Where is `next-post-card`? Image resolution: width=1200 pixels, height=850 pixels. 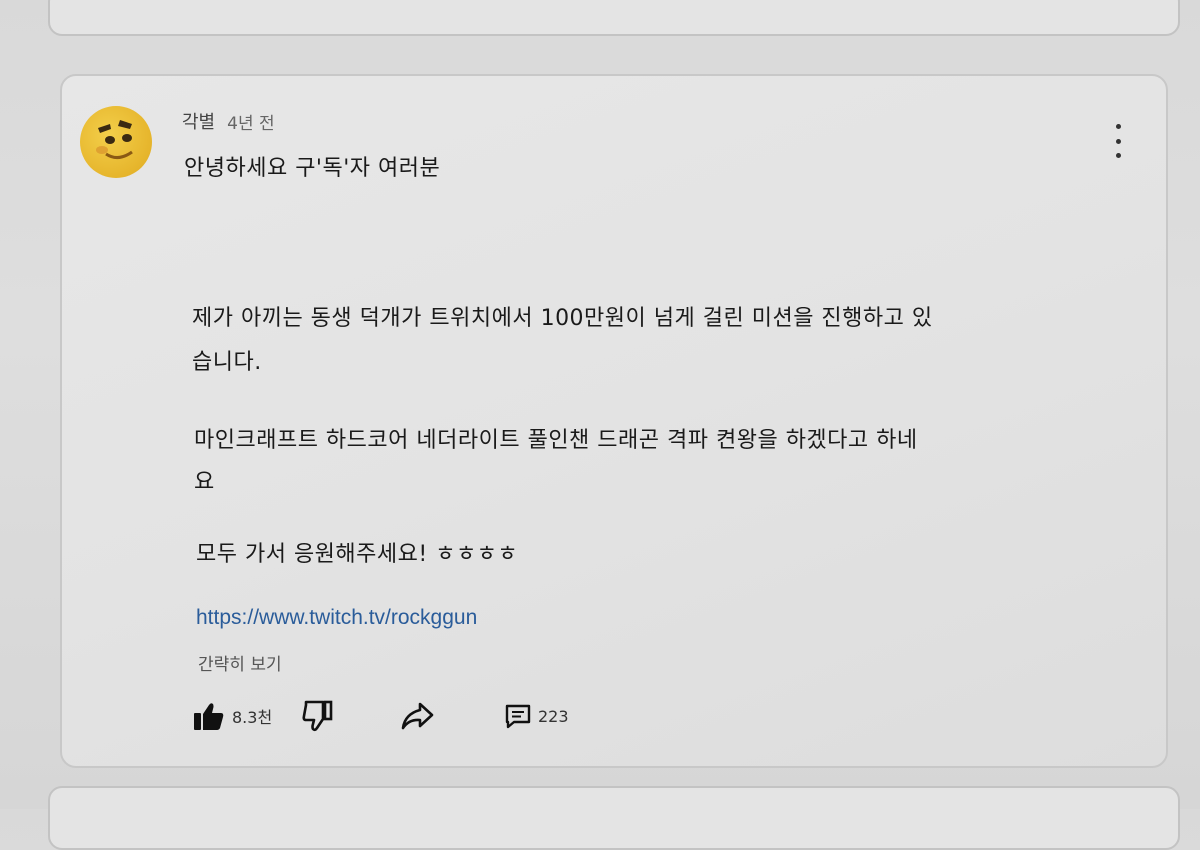
next-post-card is located at coordinates (614, 818).